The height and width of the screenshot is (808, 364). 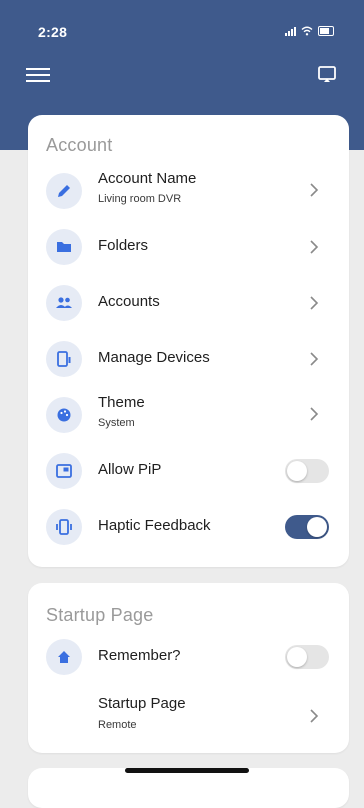 What do you see at coordinates (290, 31) in the screenshot?
I see `signal-icon` at bounding box center [290, 31].